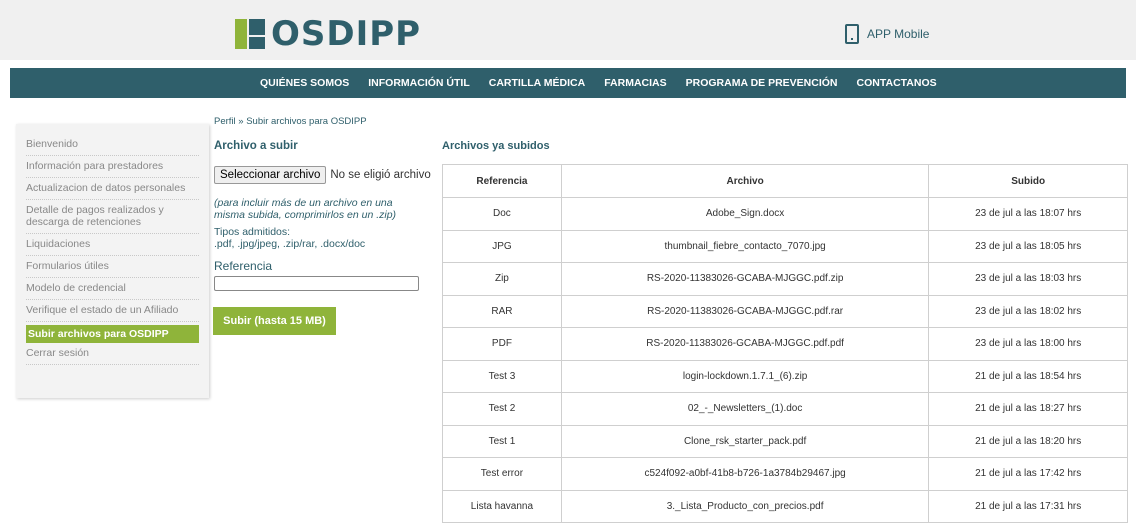 This screenshot has width=1136, height=527. What do you see at coordinates (112, 189) in the screenshot?
I see `sidebar-item-datos-personales: Actualizacion de datos personales` at bounding box center [112, 189].